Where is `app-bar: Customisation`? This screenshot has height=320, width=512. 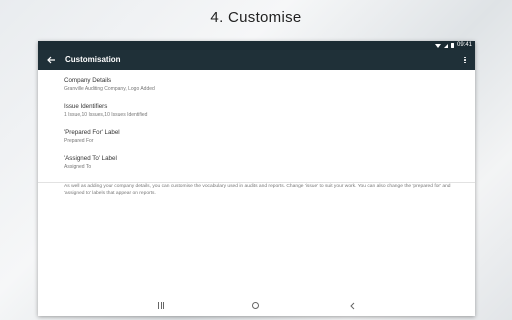 app-bar: Customisation is located at coordinates (256, 60).